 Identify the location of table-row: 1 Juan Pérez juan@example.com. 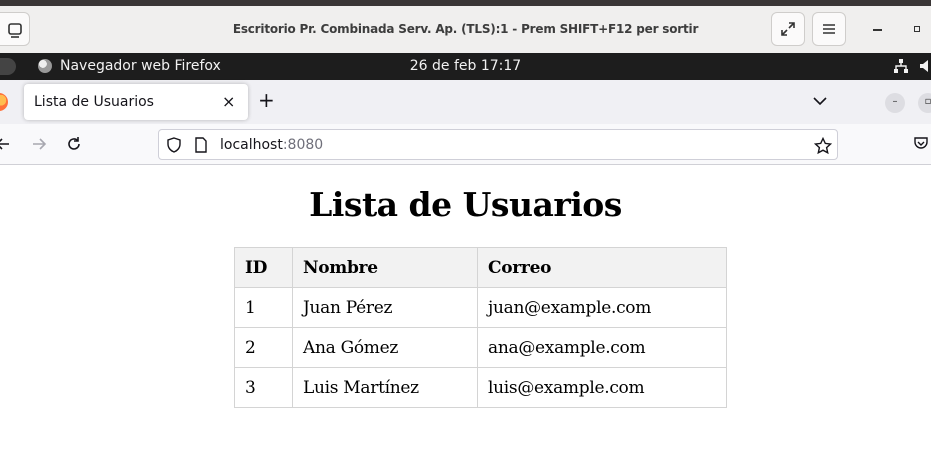
(480, 307).